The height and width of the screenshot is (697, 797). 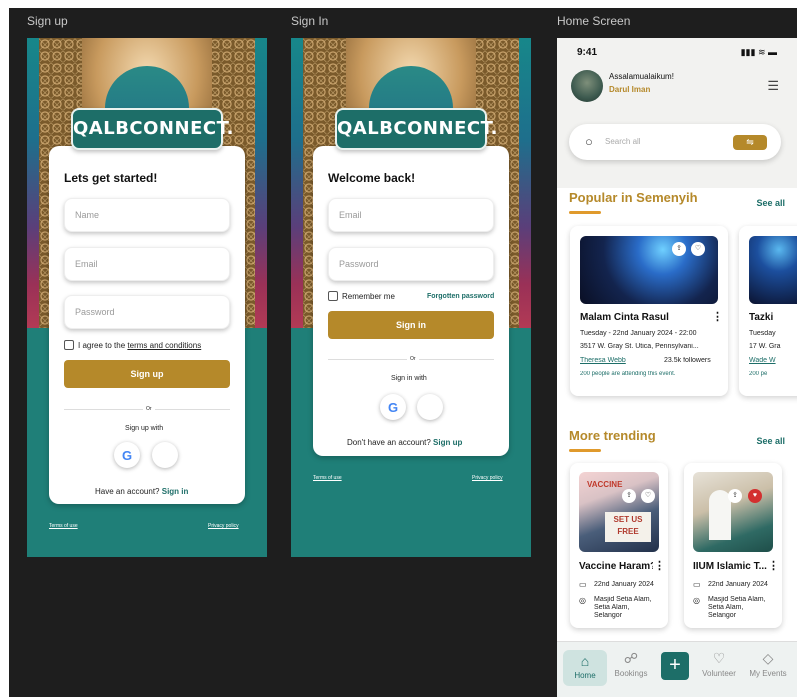 What do you see at coordinates (603, 360) in the screenshot?
I see `event-host: Theresa Webb` at bounding box center [603, 360].